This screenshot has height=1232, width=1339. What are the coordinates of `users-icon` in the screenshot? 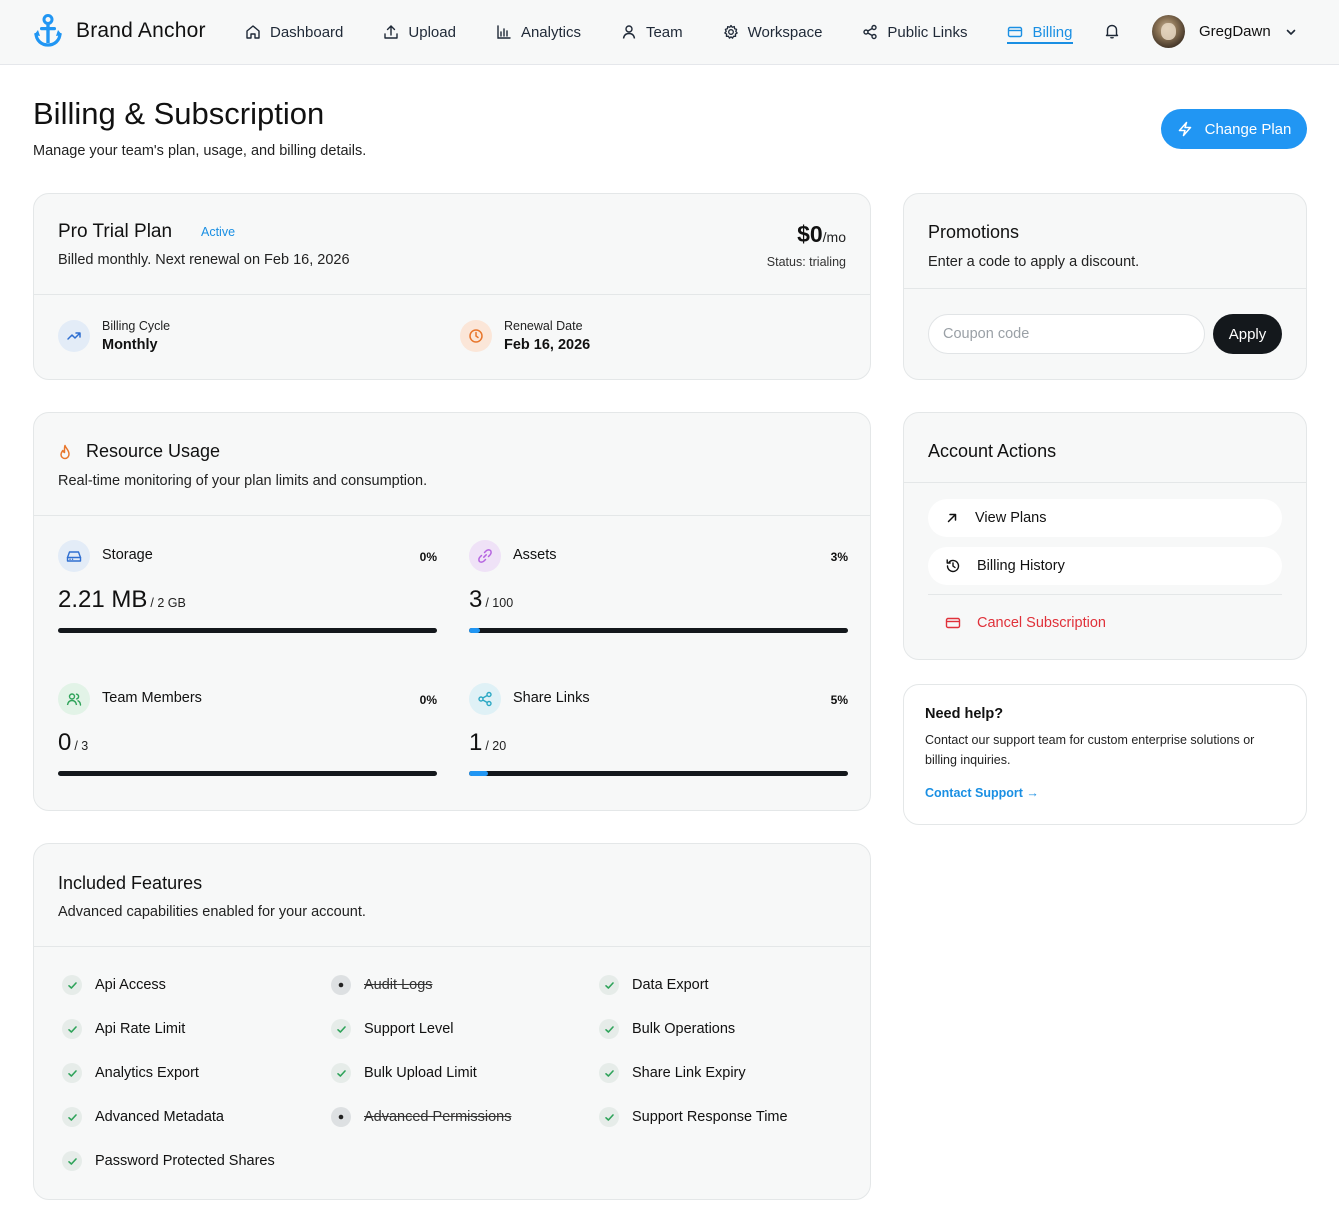 It's located at (74, 699).